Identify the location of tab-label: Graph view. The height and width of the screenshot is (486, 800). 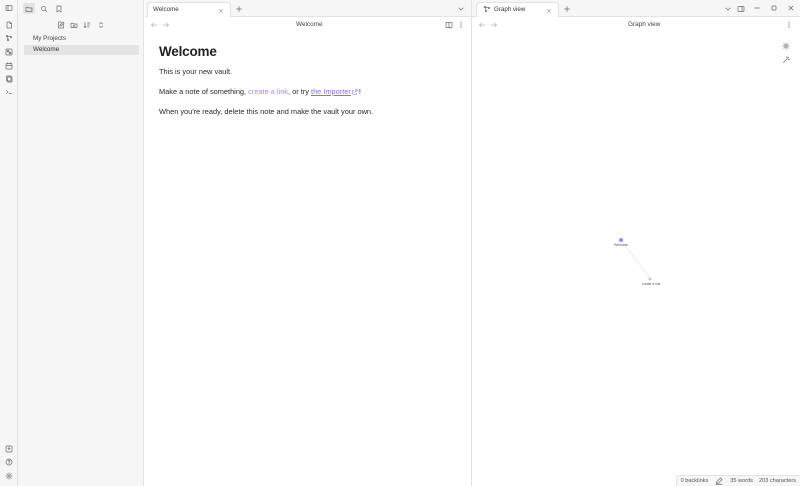
(510, 9).